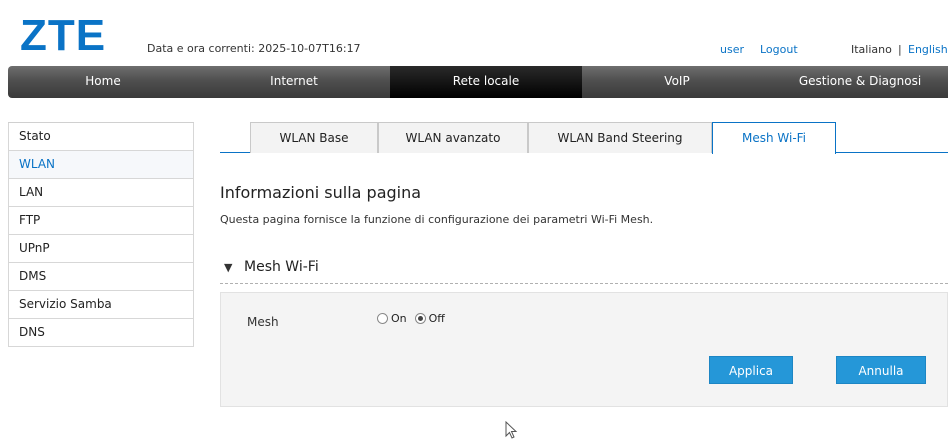 This screenshot has height=441, width=948. What do you see at coordinates (881, 370) in the screenshot?
I see `cancel-button: Annulla` at bounding box center [881, 370].